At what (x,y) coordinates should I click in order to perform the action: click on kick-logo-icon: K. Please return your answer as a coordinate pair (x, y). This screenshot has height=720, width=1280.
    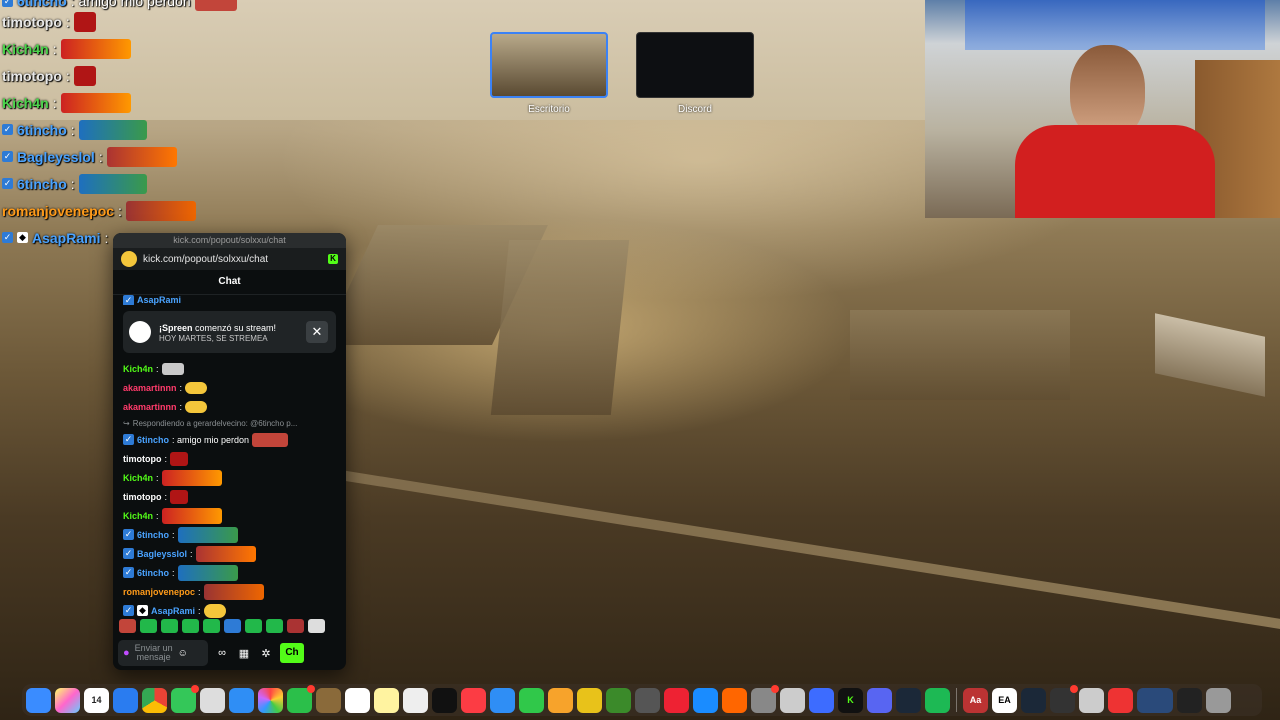
    Looking at the image, I should click on (333, 259).